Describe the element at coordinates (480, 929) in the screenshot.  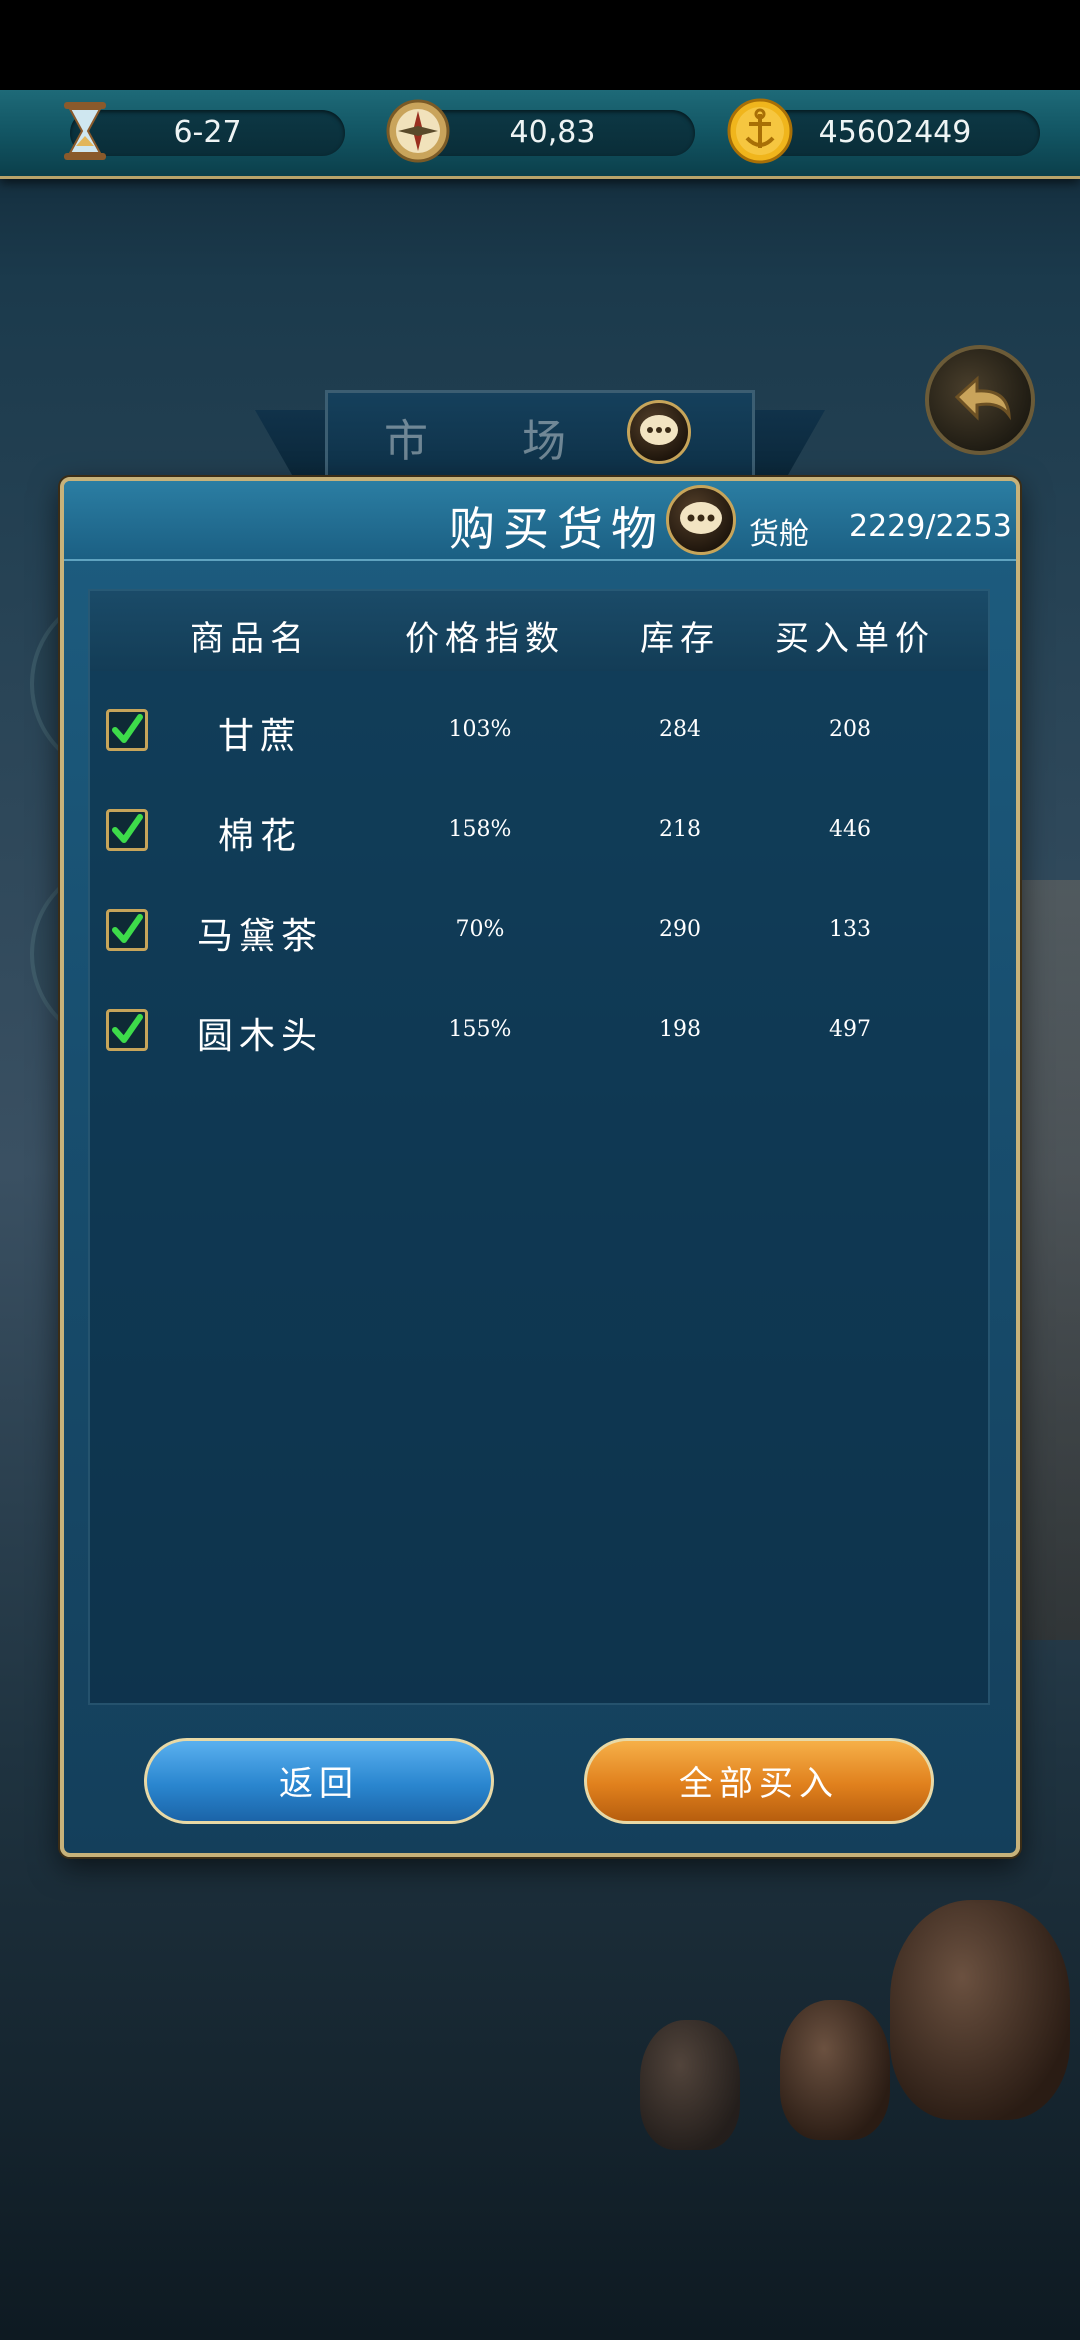
I see `goods-price-index: 70%` at that location.